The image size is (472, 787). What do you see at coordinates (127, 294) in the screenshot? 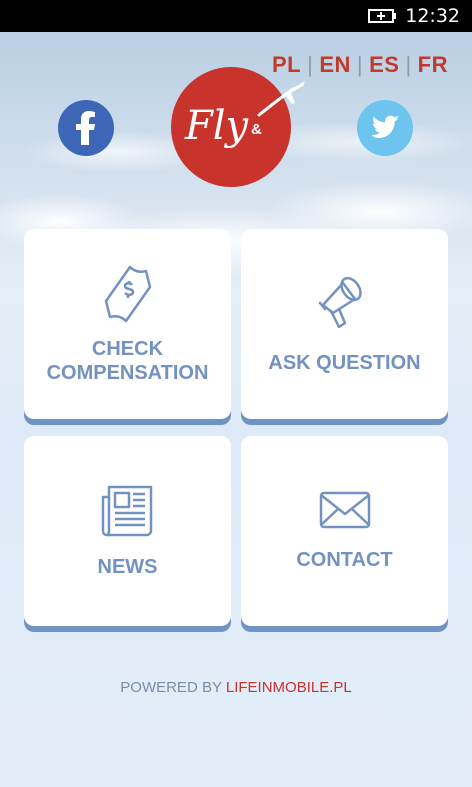
I see `money-ticket-icon` at bounding box center [127, 294].